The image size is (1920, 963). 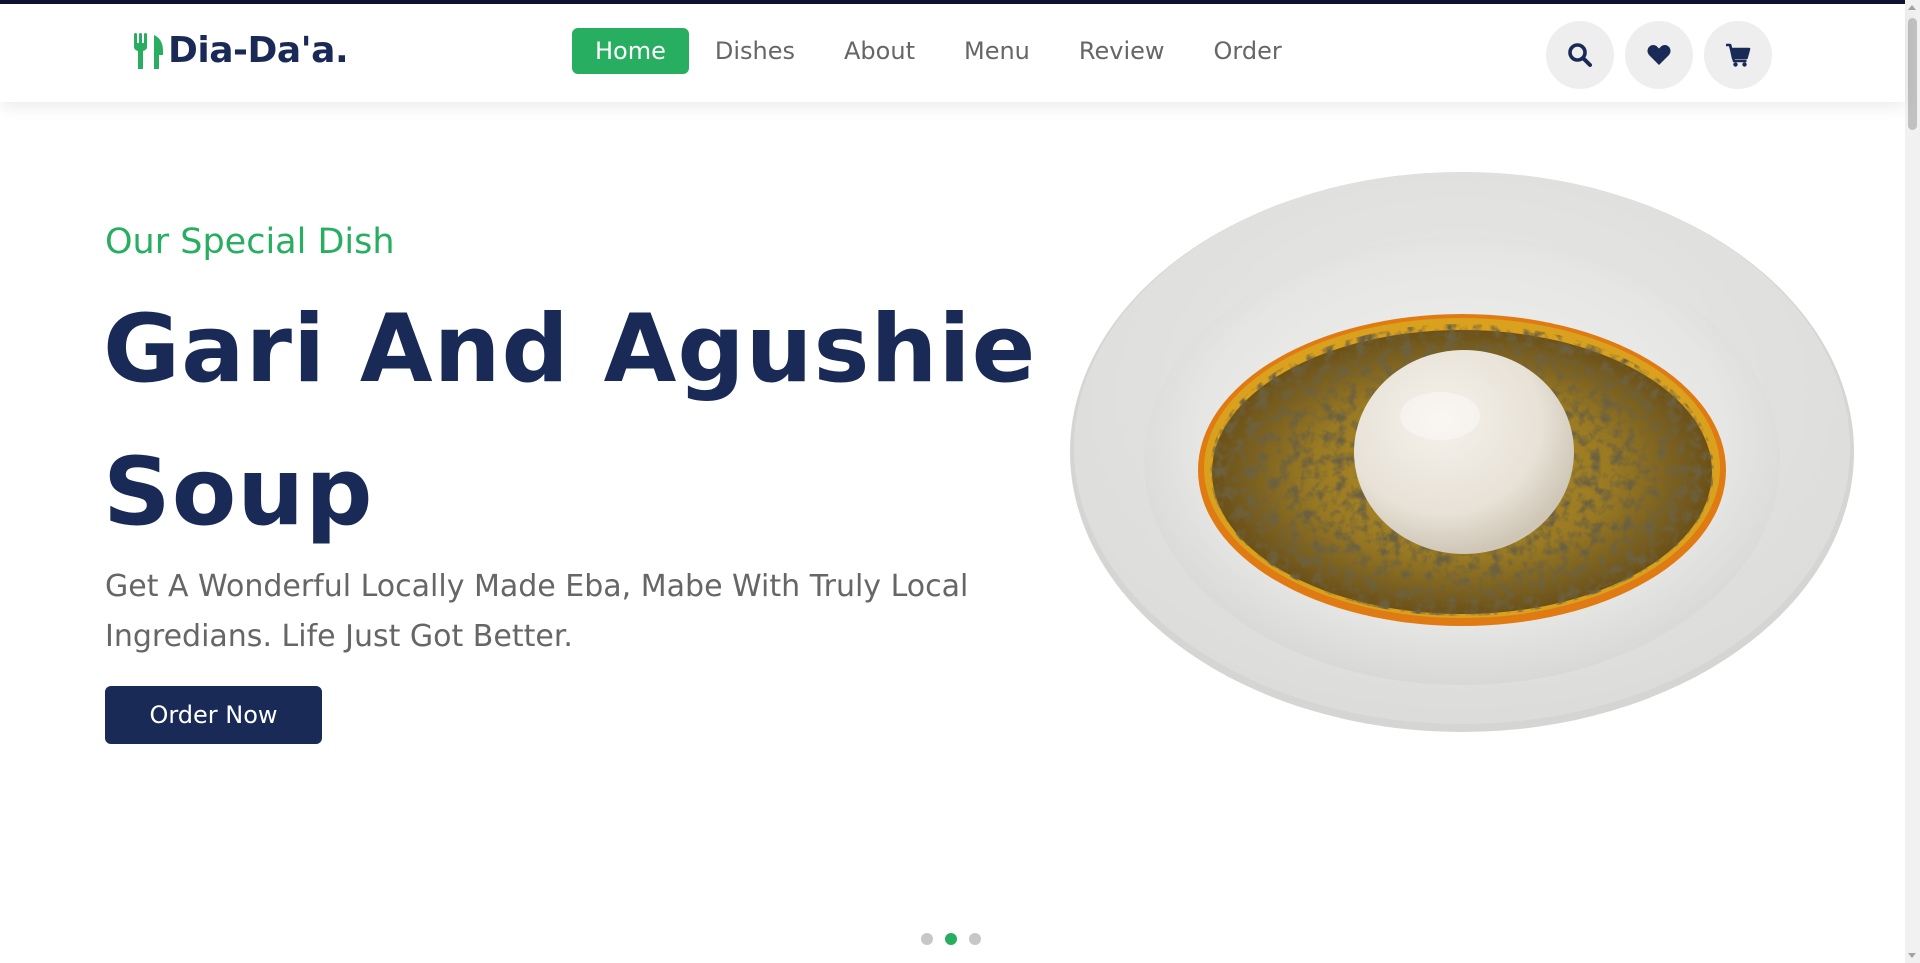 What do you see at coordinates (630, 51) in the screenshot?
I see `nav-home: Home` at bounding box center [630, 51].